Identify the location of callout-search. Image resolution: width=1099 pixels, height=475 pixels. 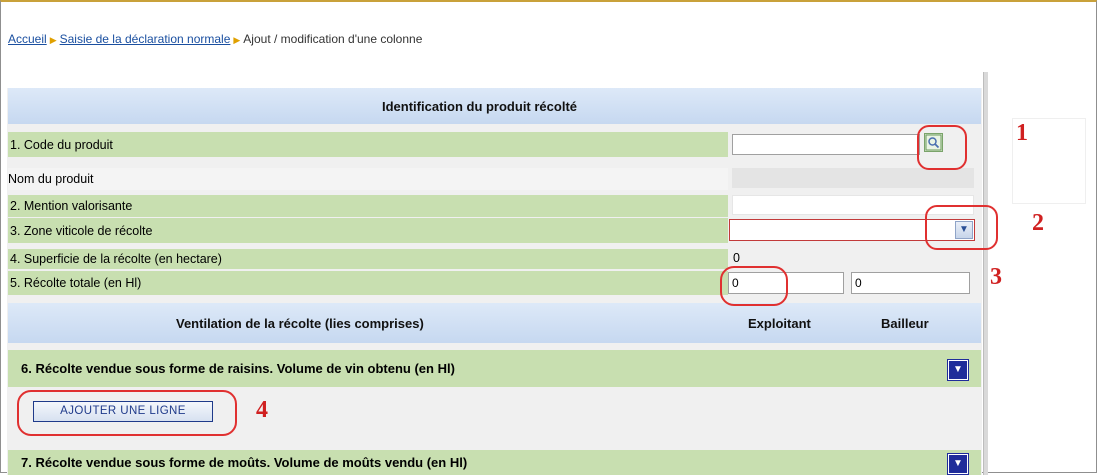
(942, 147).